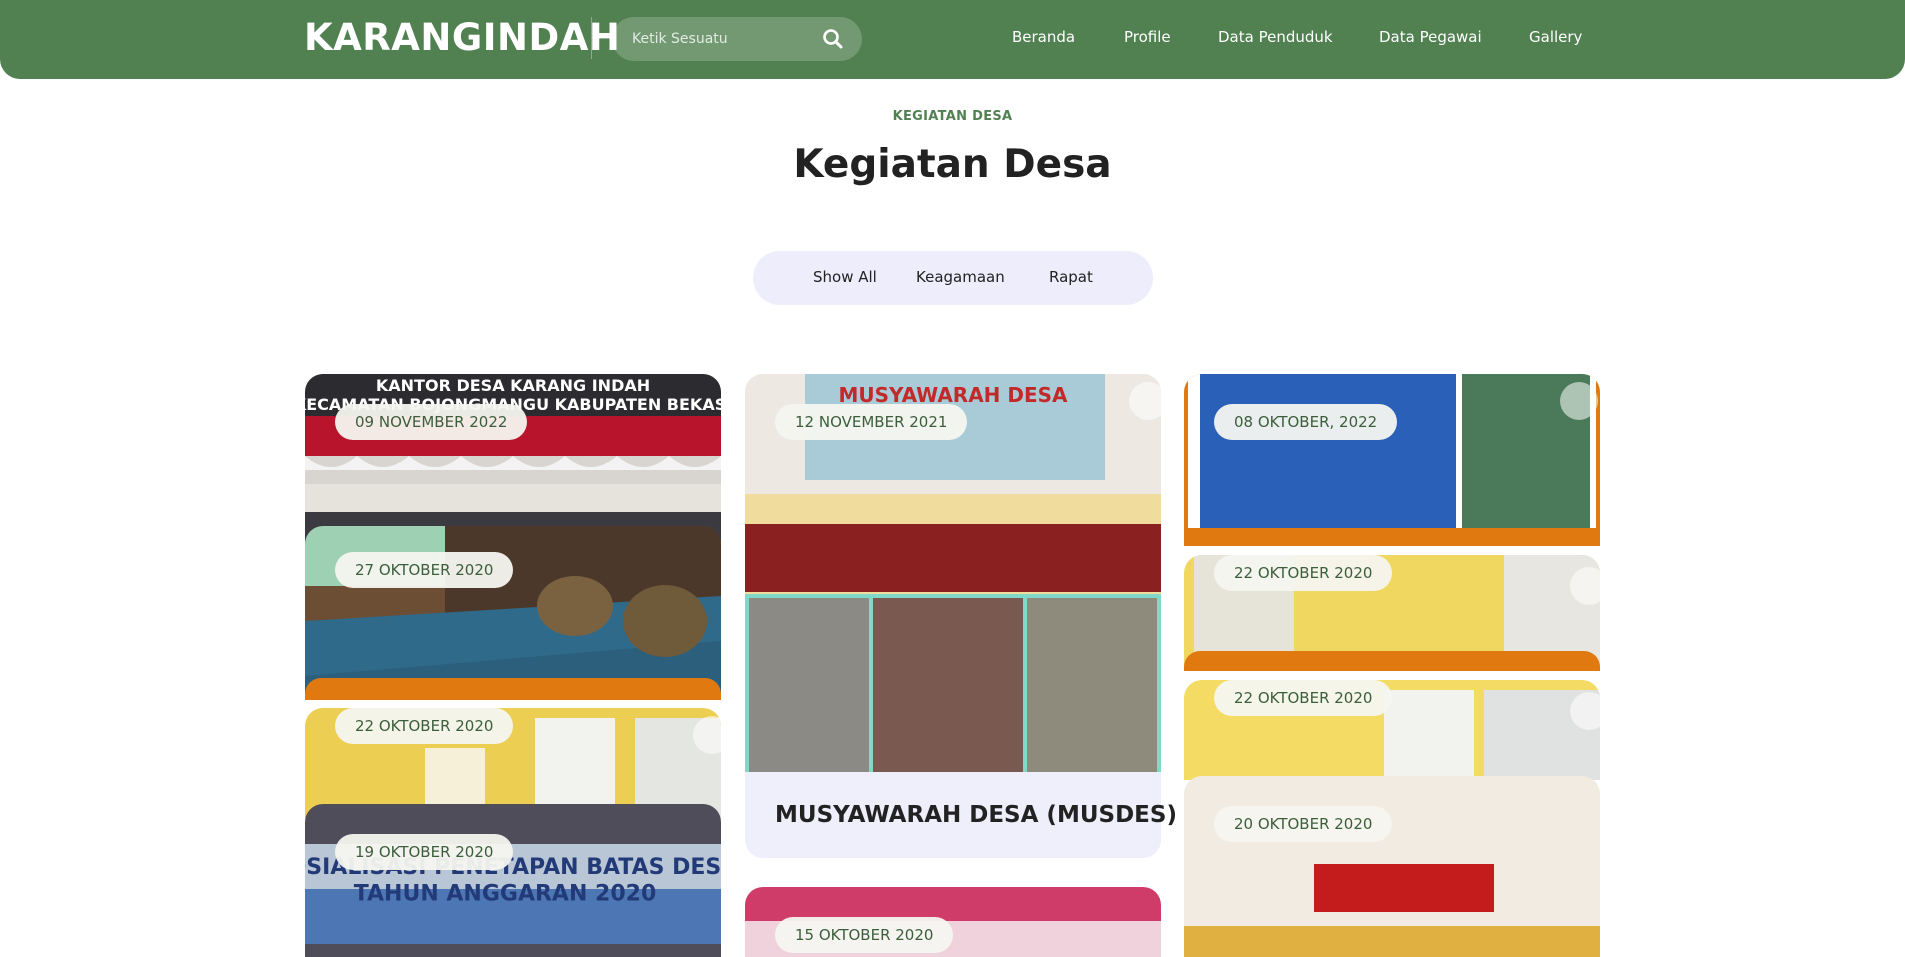  Describe the element at coordinates (1147, 40) in the screenshot. I see `nav-profile: Profile` at that location.